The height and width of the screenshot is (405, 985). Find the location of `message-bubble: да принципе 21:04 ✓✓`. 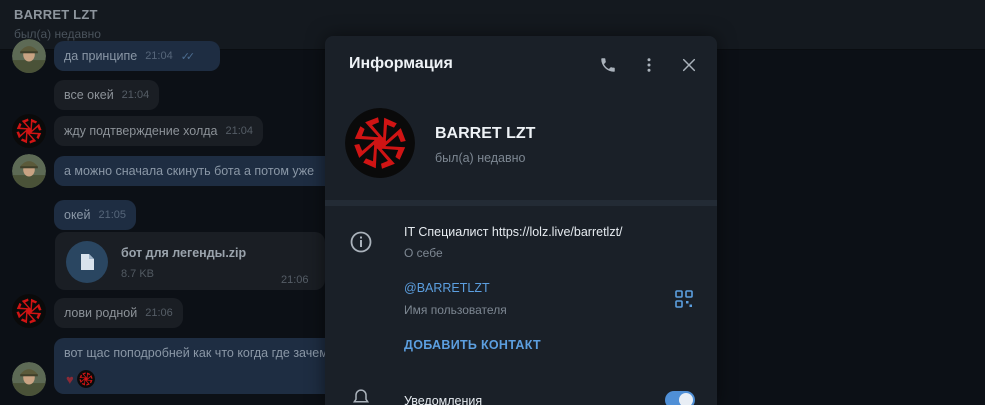

message-bubble: да принципе 21:04 ✓✓ is located at coordinates (137, 56).